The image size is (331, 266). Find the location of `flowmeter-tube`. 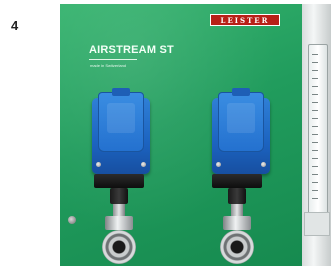

flowmeter-tube is located at coordinates (318, 130).